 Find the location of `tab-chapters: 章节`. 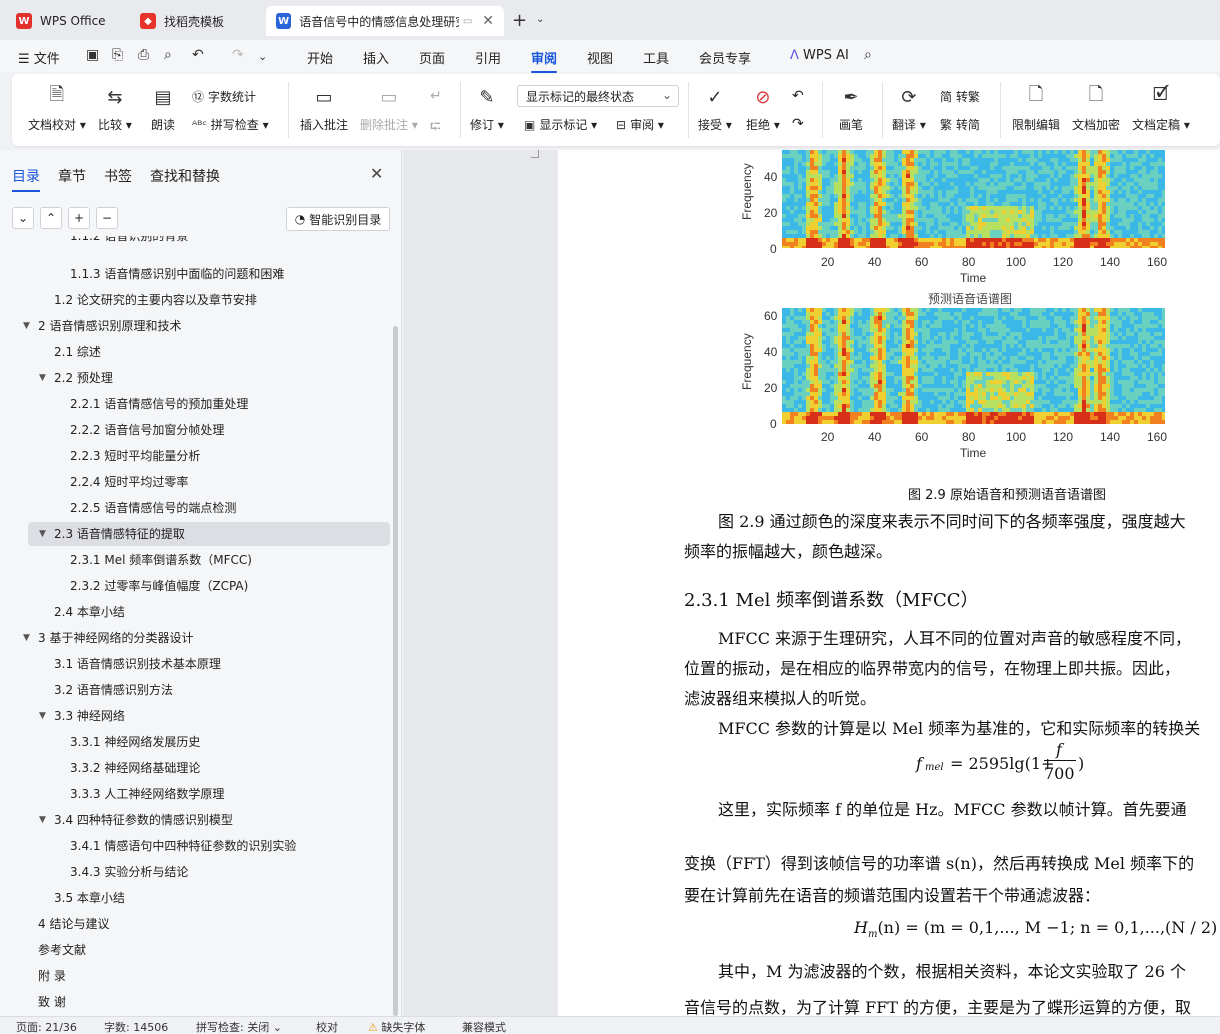

tab-chapters: 章节 is located at coordinates (72, 176).